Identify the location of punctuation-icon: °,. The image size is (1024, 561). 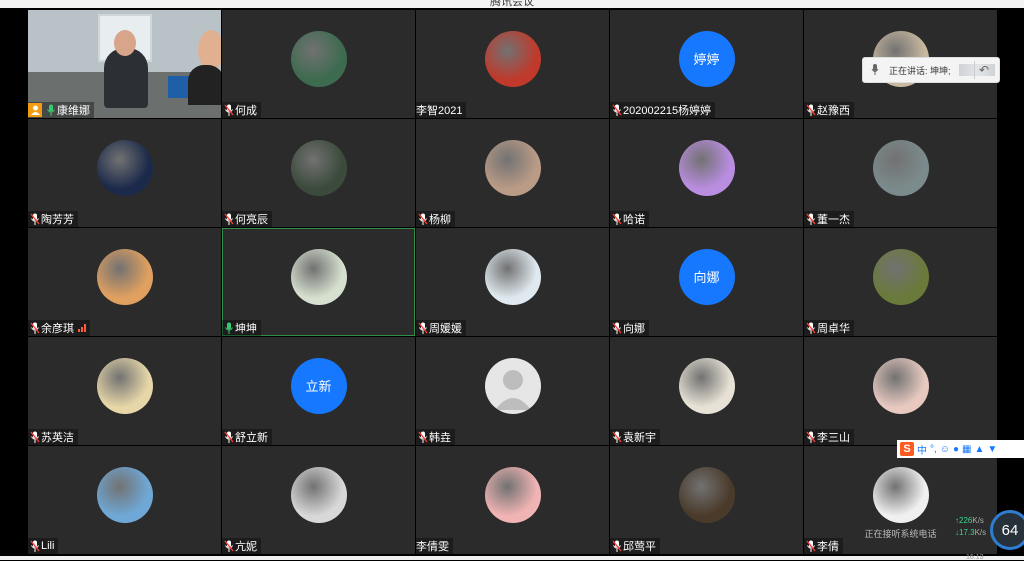
(933, 449).